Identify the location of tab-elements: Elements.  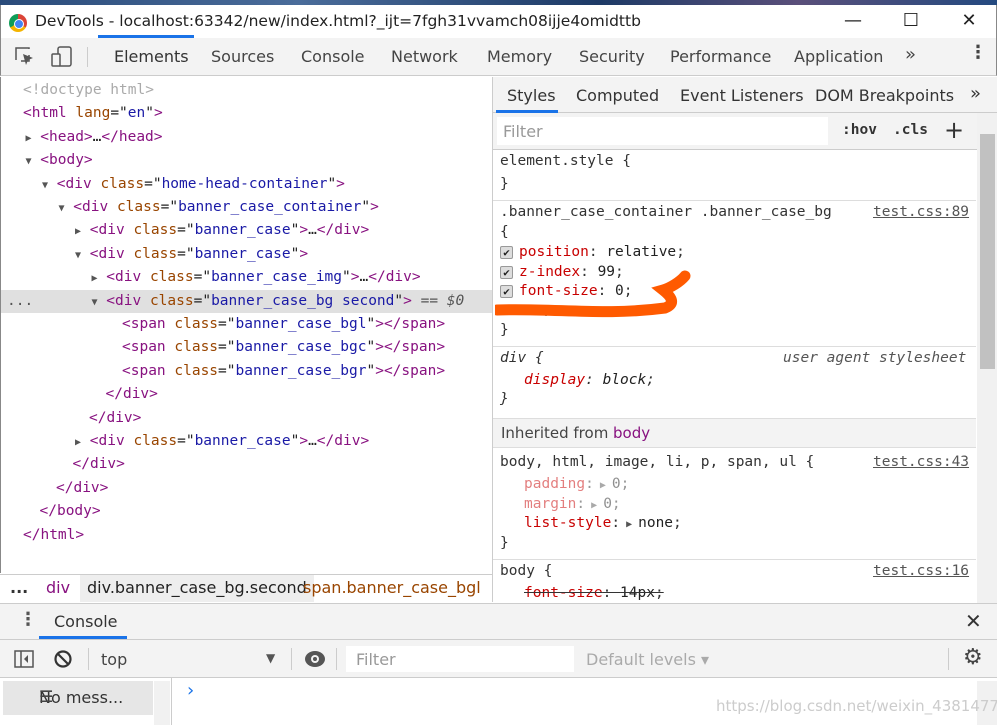
(151, 56).